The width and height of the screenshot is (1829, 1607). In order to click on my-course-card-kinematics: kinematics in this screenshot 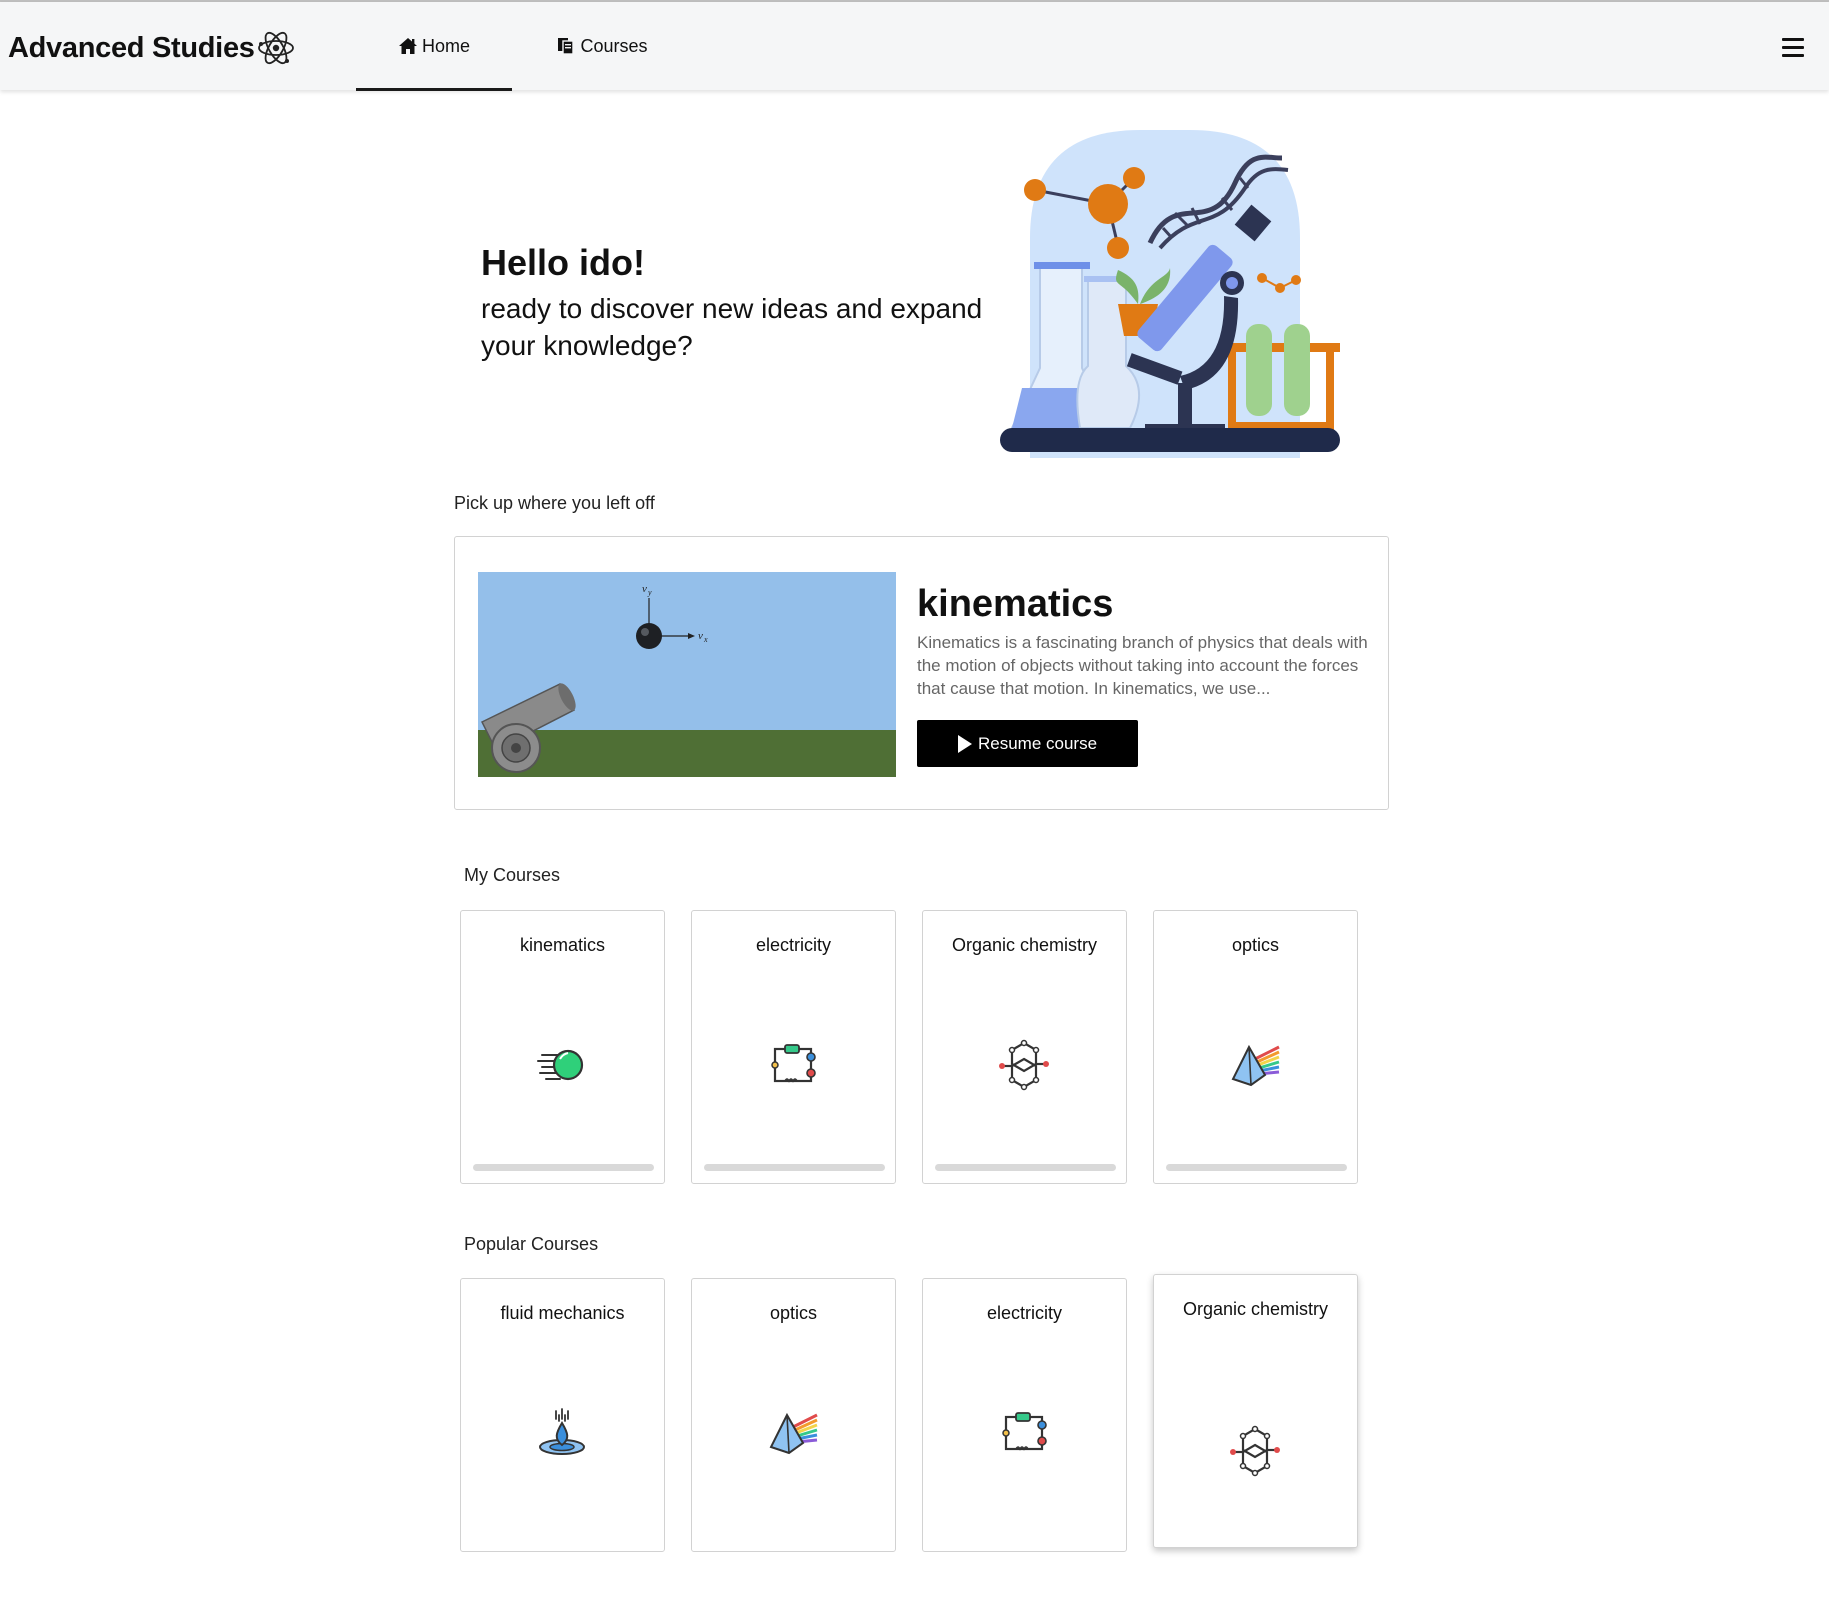, I will do `click(562, 1047)`.